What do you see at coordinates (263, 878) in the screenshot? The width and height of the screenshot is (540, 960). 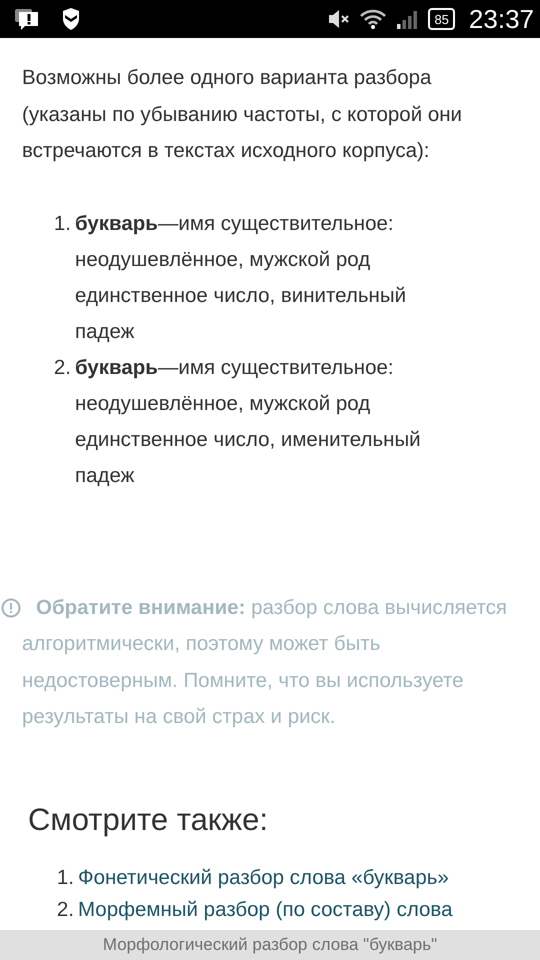 I see `link: Фонетический разбор слова «букварь»` at bounding box center [263, 878].